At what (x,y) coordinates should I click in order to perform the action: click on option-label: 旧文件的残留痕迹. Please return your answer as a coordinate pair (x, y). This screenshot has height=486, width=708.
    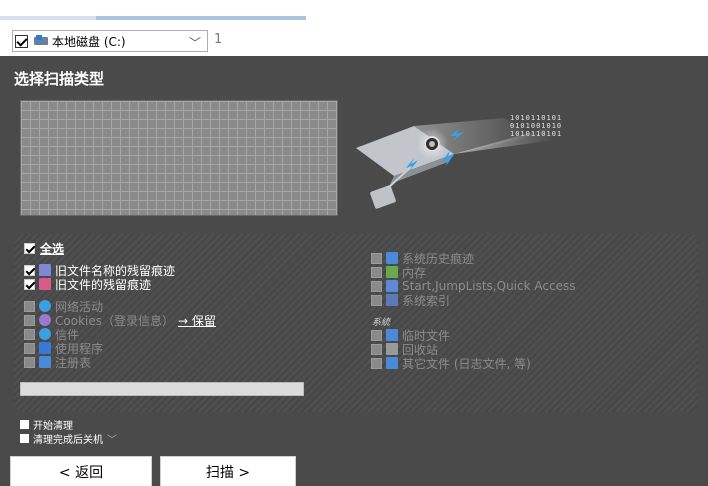
    Looking at the image, I should click on (103, 284).